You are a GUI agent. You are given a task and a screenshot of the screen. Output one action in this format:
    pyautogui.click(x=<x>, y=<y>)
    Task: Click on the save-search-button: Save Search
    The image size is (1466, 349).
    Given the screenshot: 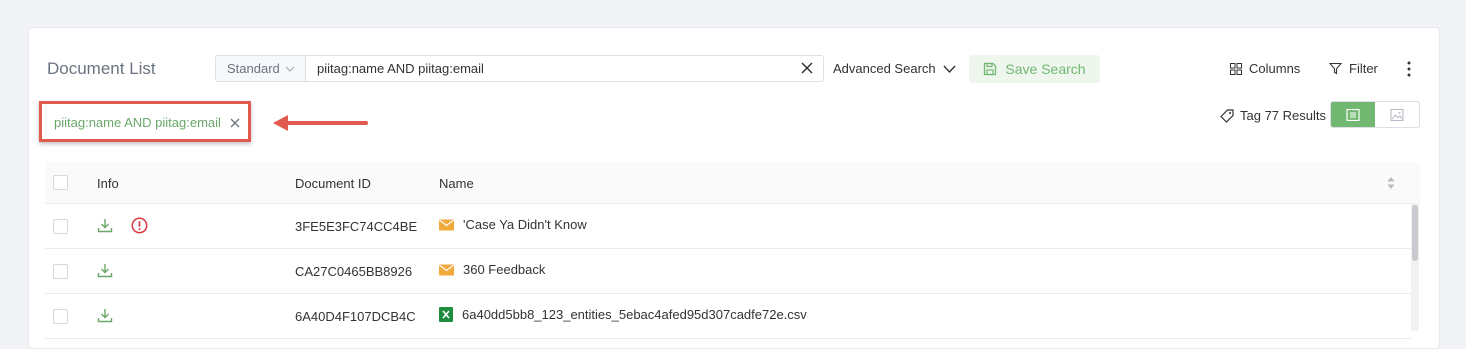 What is the action you would take?
    pyautogui.click(x=1034, y=69)
    